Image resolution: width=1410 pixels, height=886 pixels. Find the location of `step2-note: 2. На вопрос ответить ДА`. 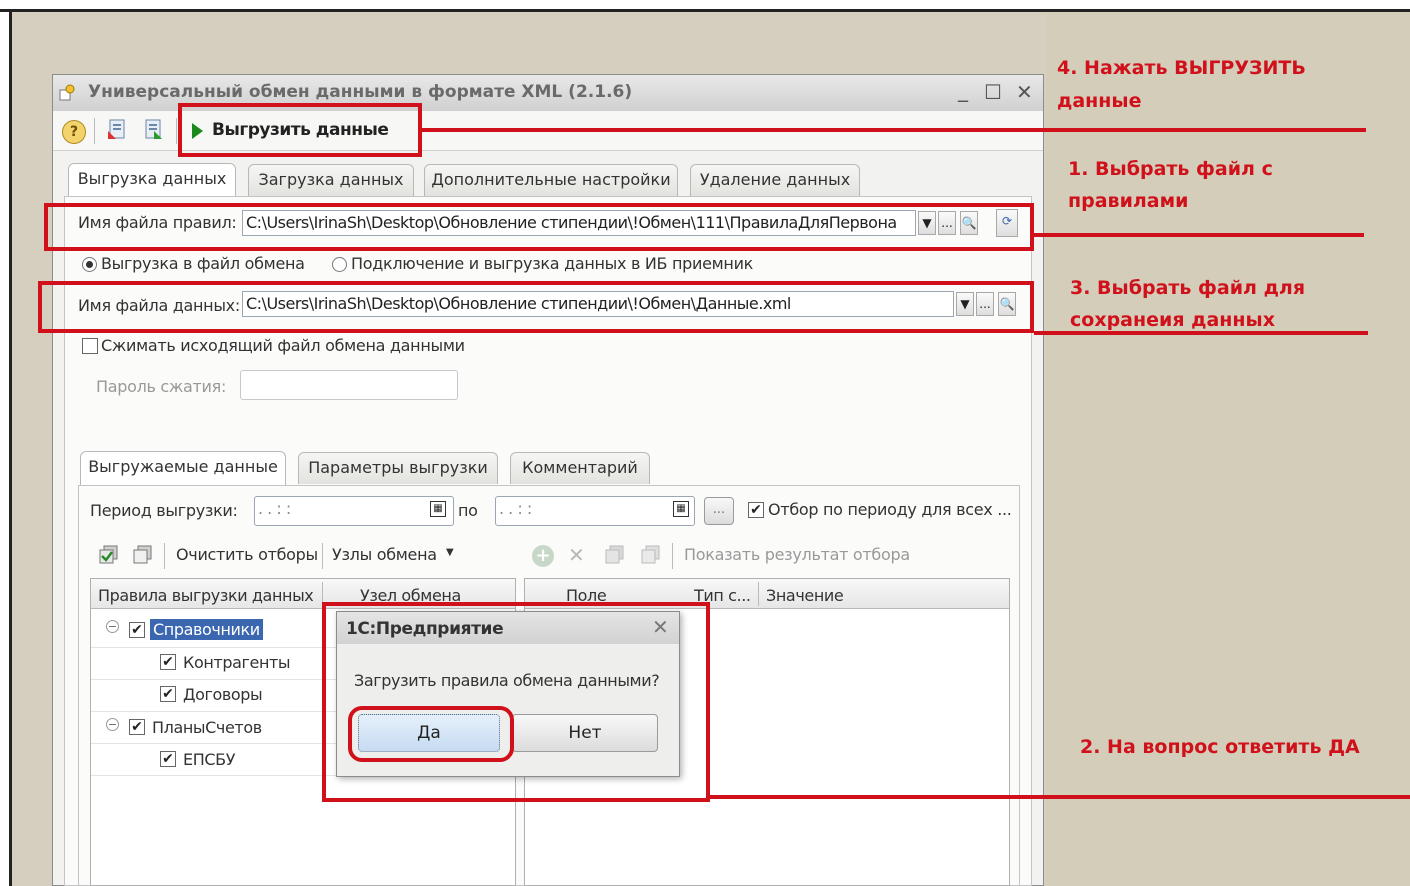

step2-note: 2. На вопрос ответить ДА is located at coordinates (1220, 747).